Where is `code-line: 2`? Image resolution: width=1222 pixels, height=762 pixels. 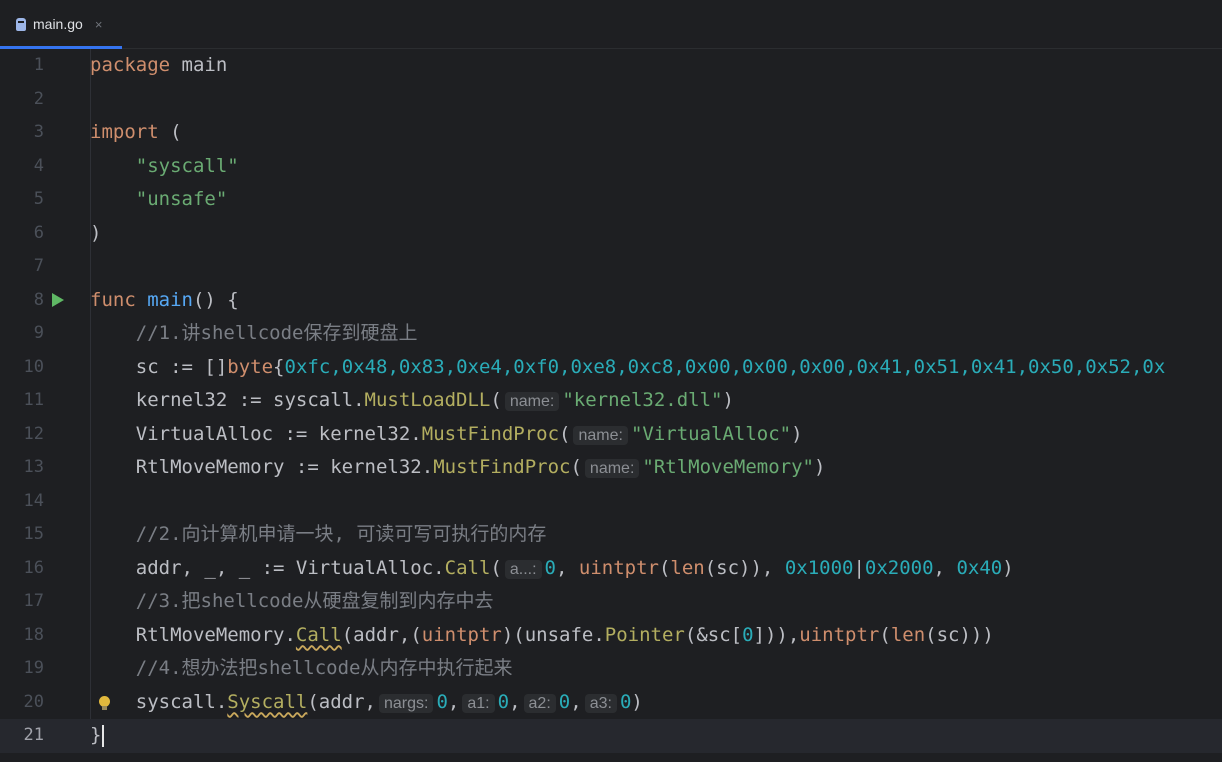 code-line: 2 is located at coordinates (611, 100).